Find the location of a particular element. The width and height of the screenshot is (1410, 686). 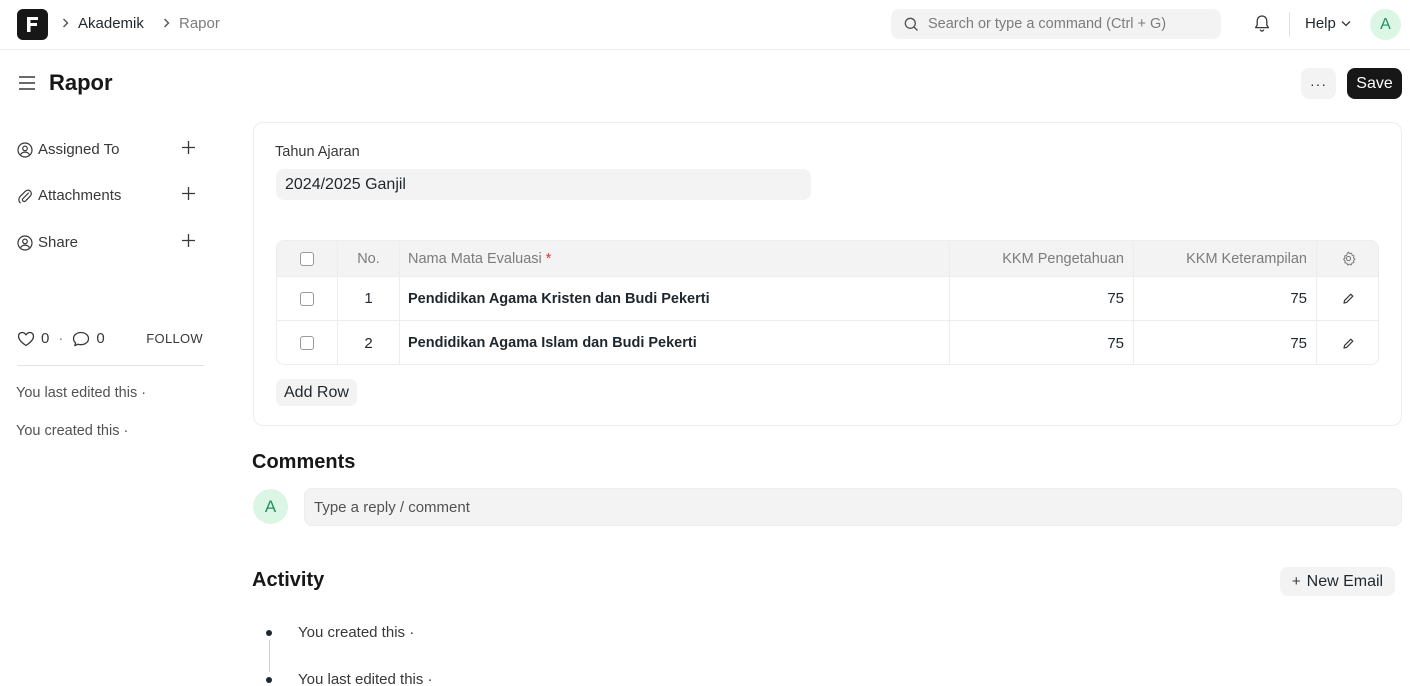

user-check-icon is located at coordinates (25, 149).